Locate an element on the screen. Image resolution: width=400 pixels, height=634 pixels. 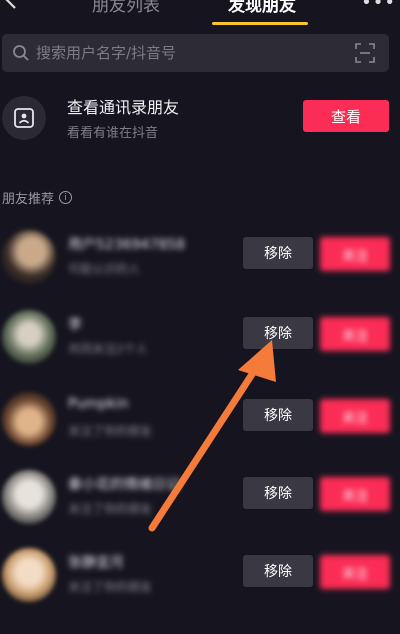
search-input is located at coordinates (191, 53).